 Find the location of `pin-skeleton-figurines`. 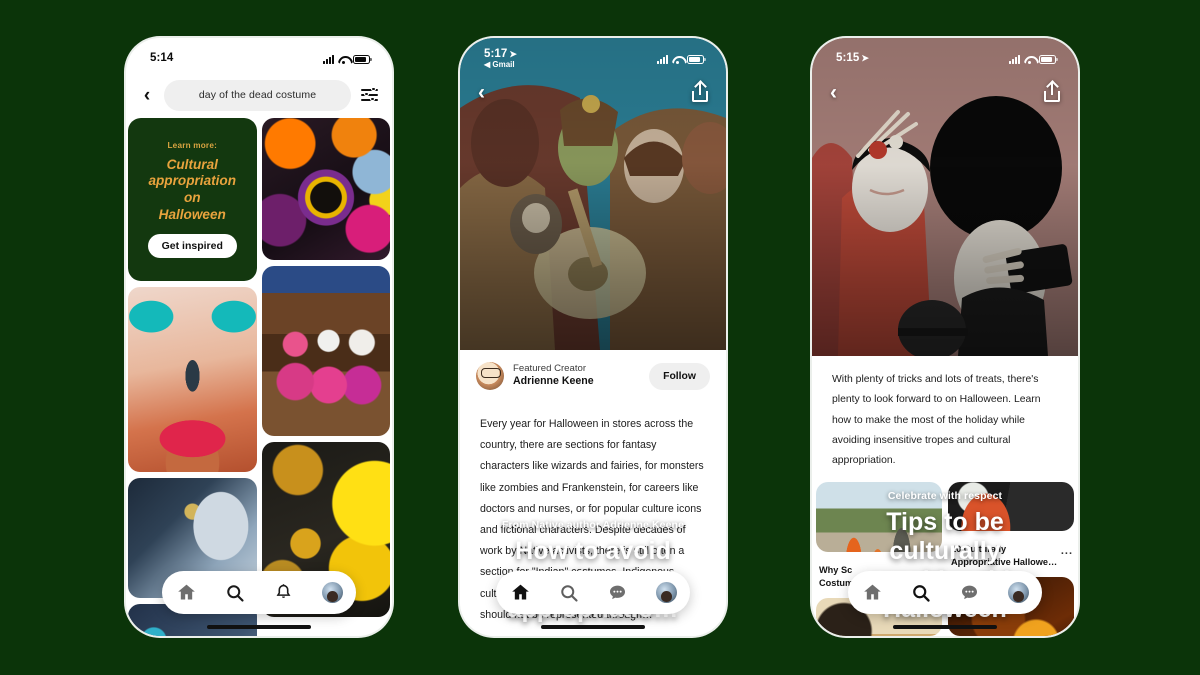

pin-skeleton-figurines is located at coordinates (325, 351).